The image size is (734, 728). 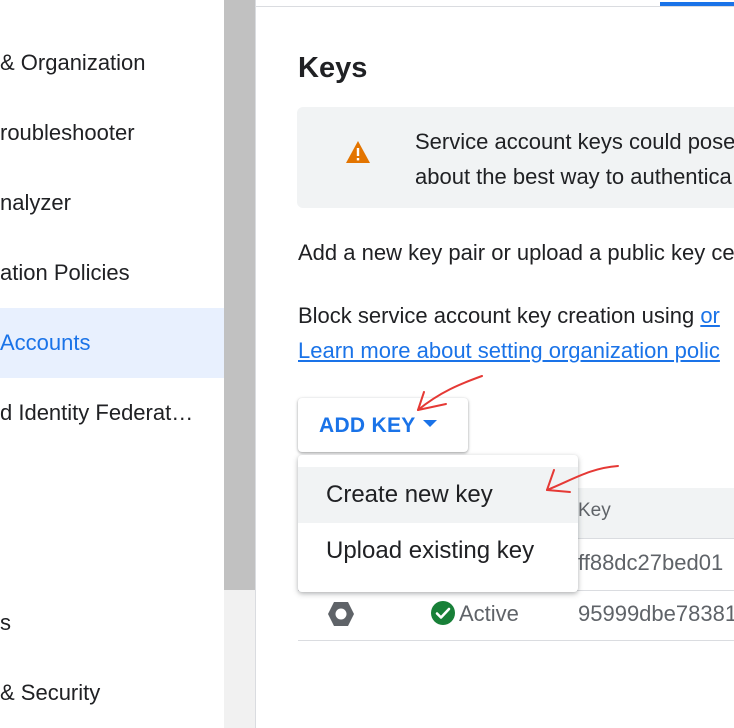 I want to click on sidebar-item-truncated: s, so click(x=112, y=623).